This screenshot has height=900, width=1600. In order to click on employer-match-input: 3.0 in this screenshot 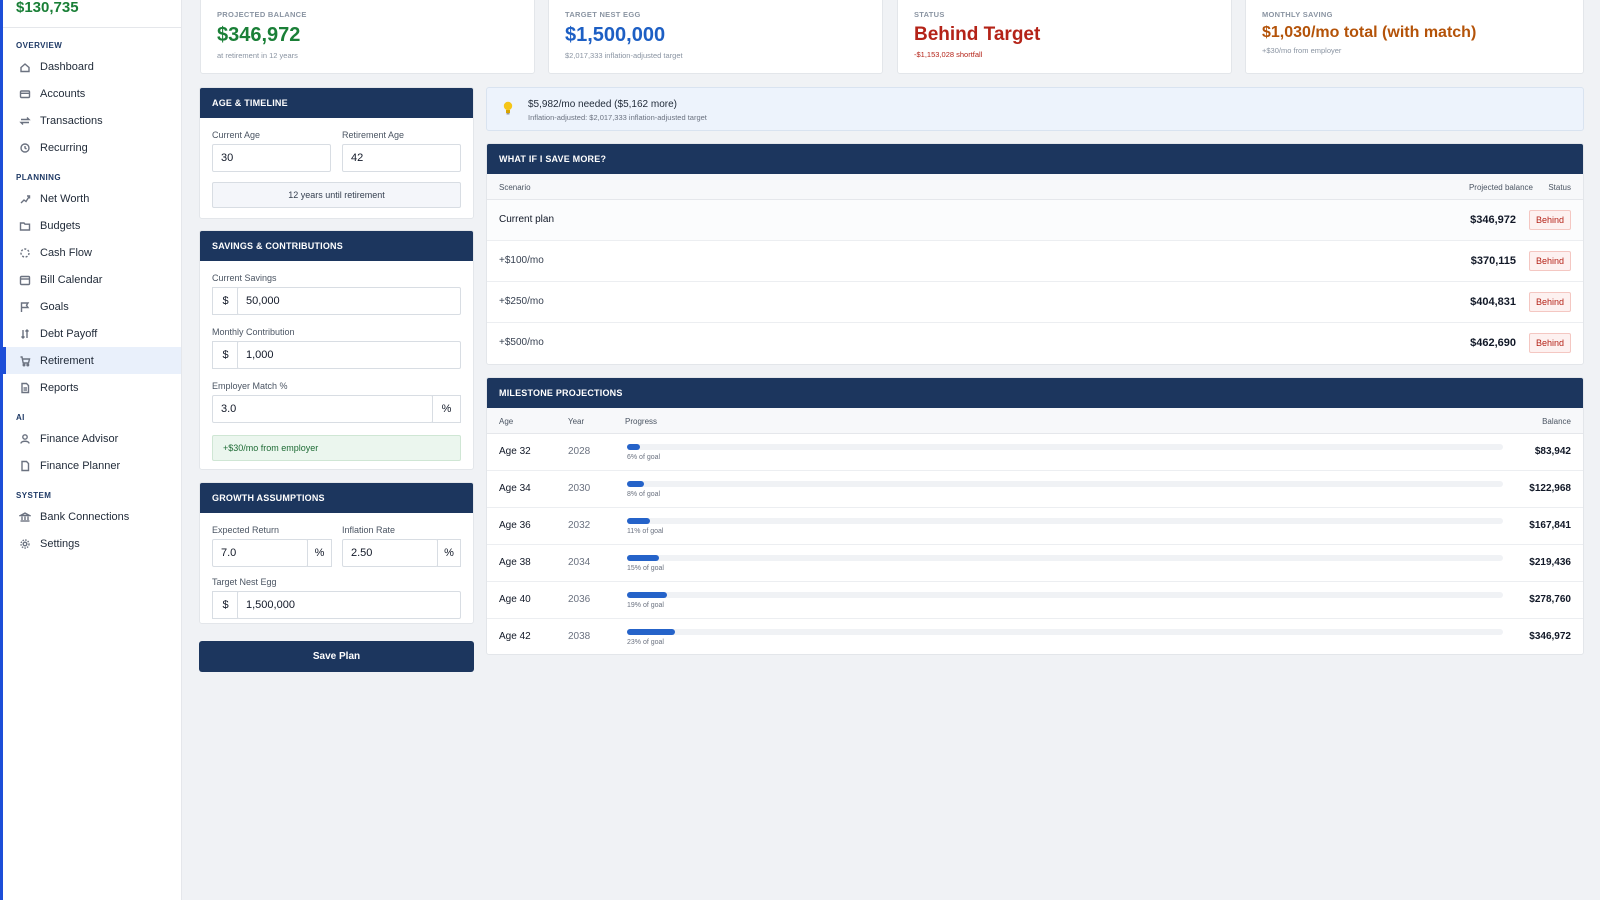, I will do `click(322, 409)`.